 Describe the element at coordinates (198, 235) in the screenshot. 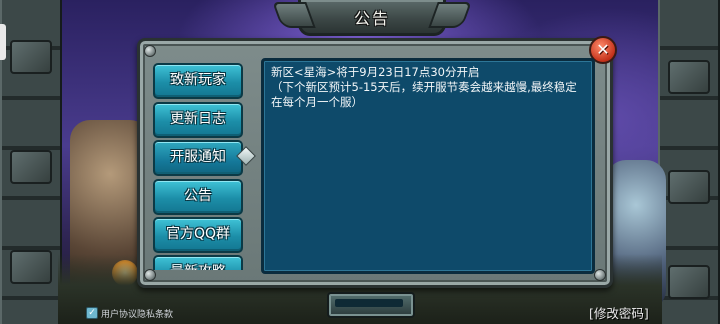

I see `tab-qq-group: 官方QQ群` at that location.